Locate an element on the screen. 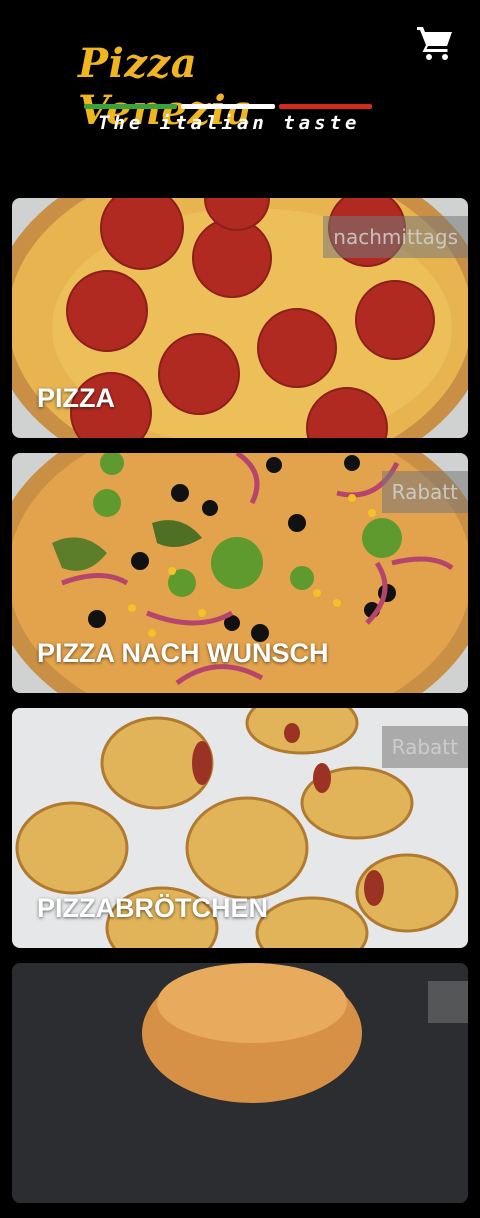 The height and width of the screenshot is (1218, 480). category-badge: nachmittags is located at coordinates (395, 237).